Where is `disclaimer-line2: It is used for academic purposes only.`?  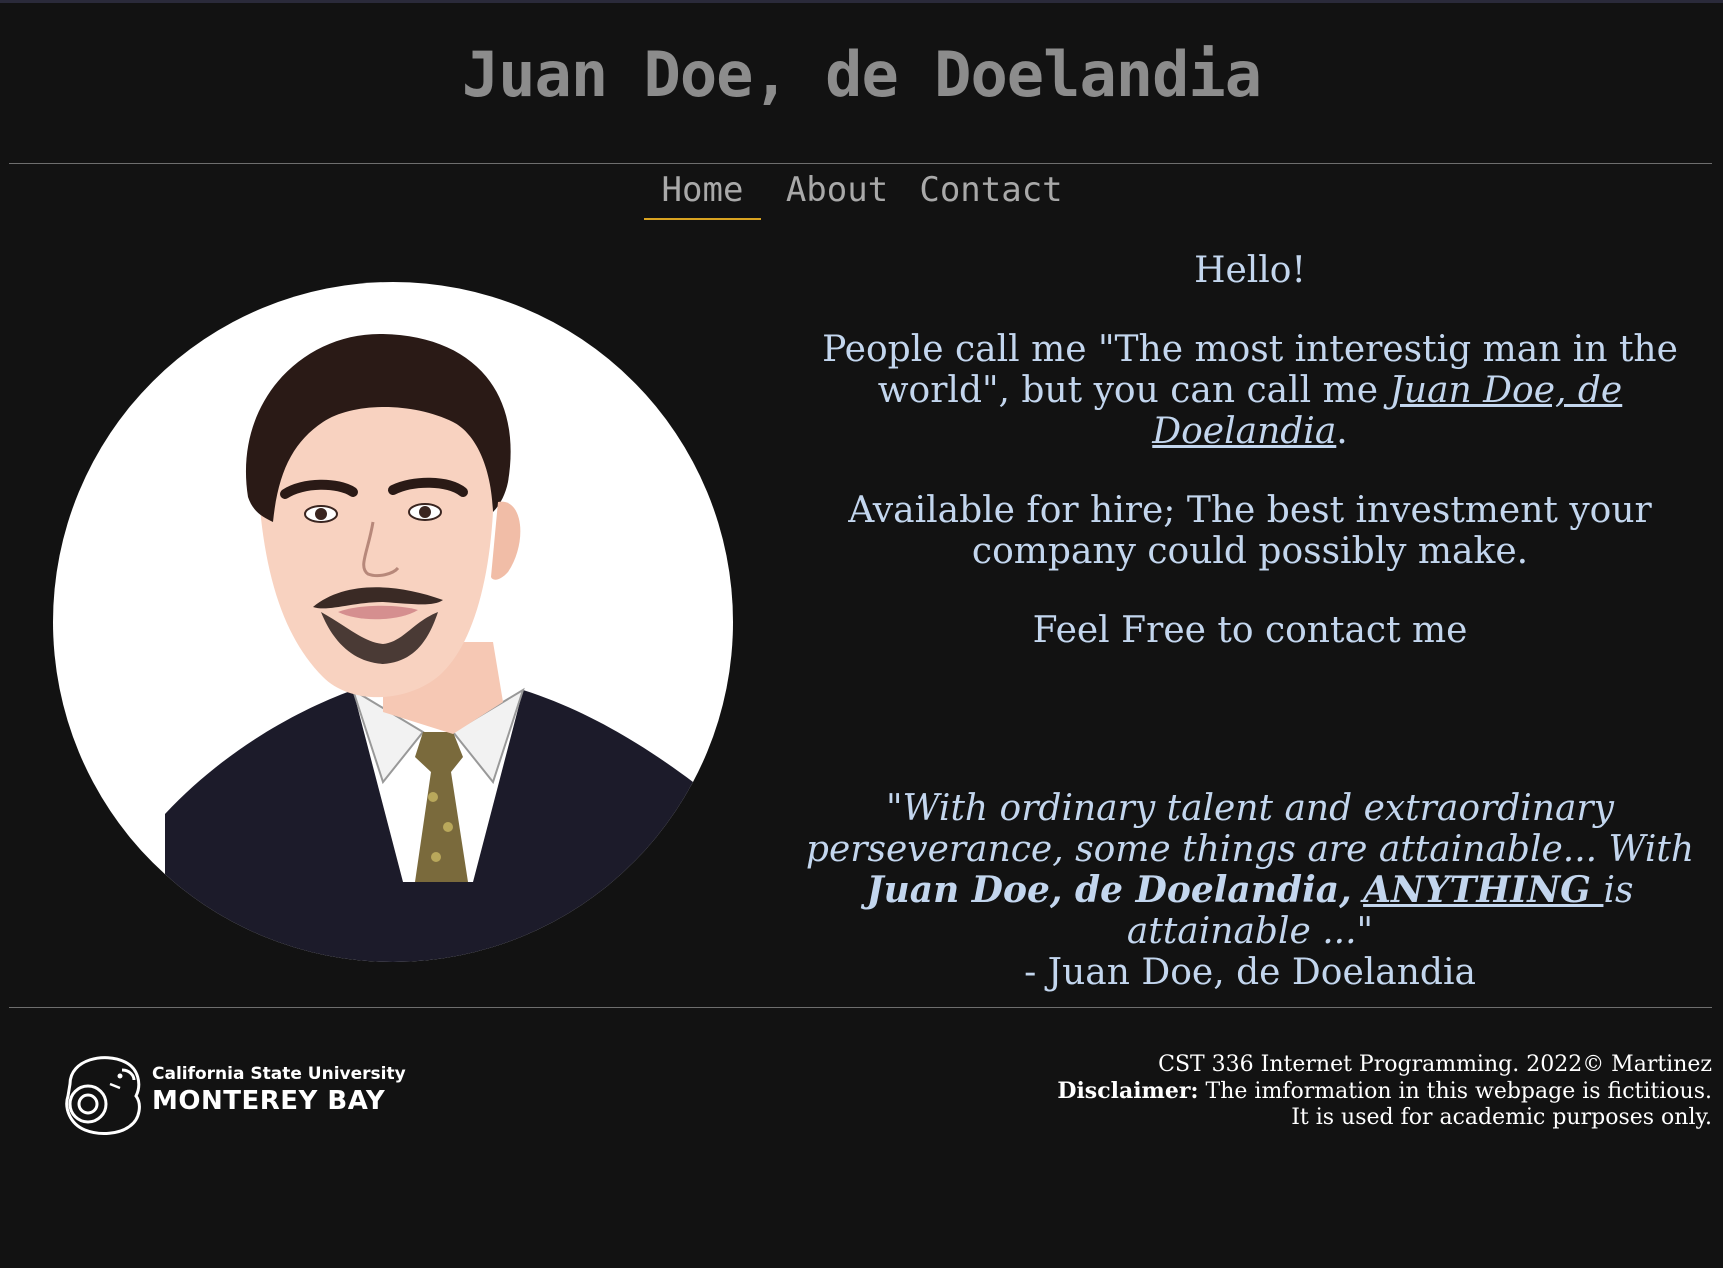 disclaimer-line2: It is used for academic purposes only. is located at coordinates (1501, 1117).